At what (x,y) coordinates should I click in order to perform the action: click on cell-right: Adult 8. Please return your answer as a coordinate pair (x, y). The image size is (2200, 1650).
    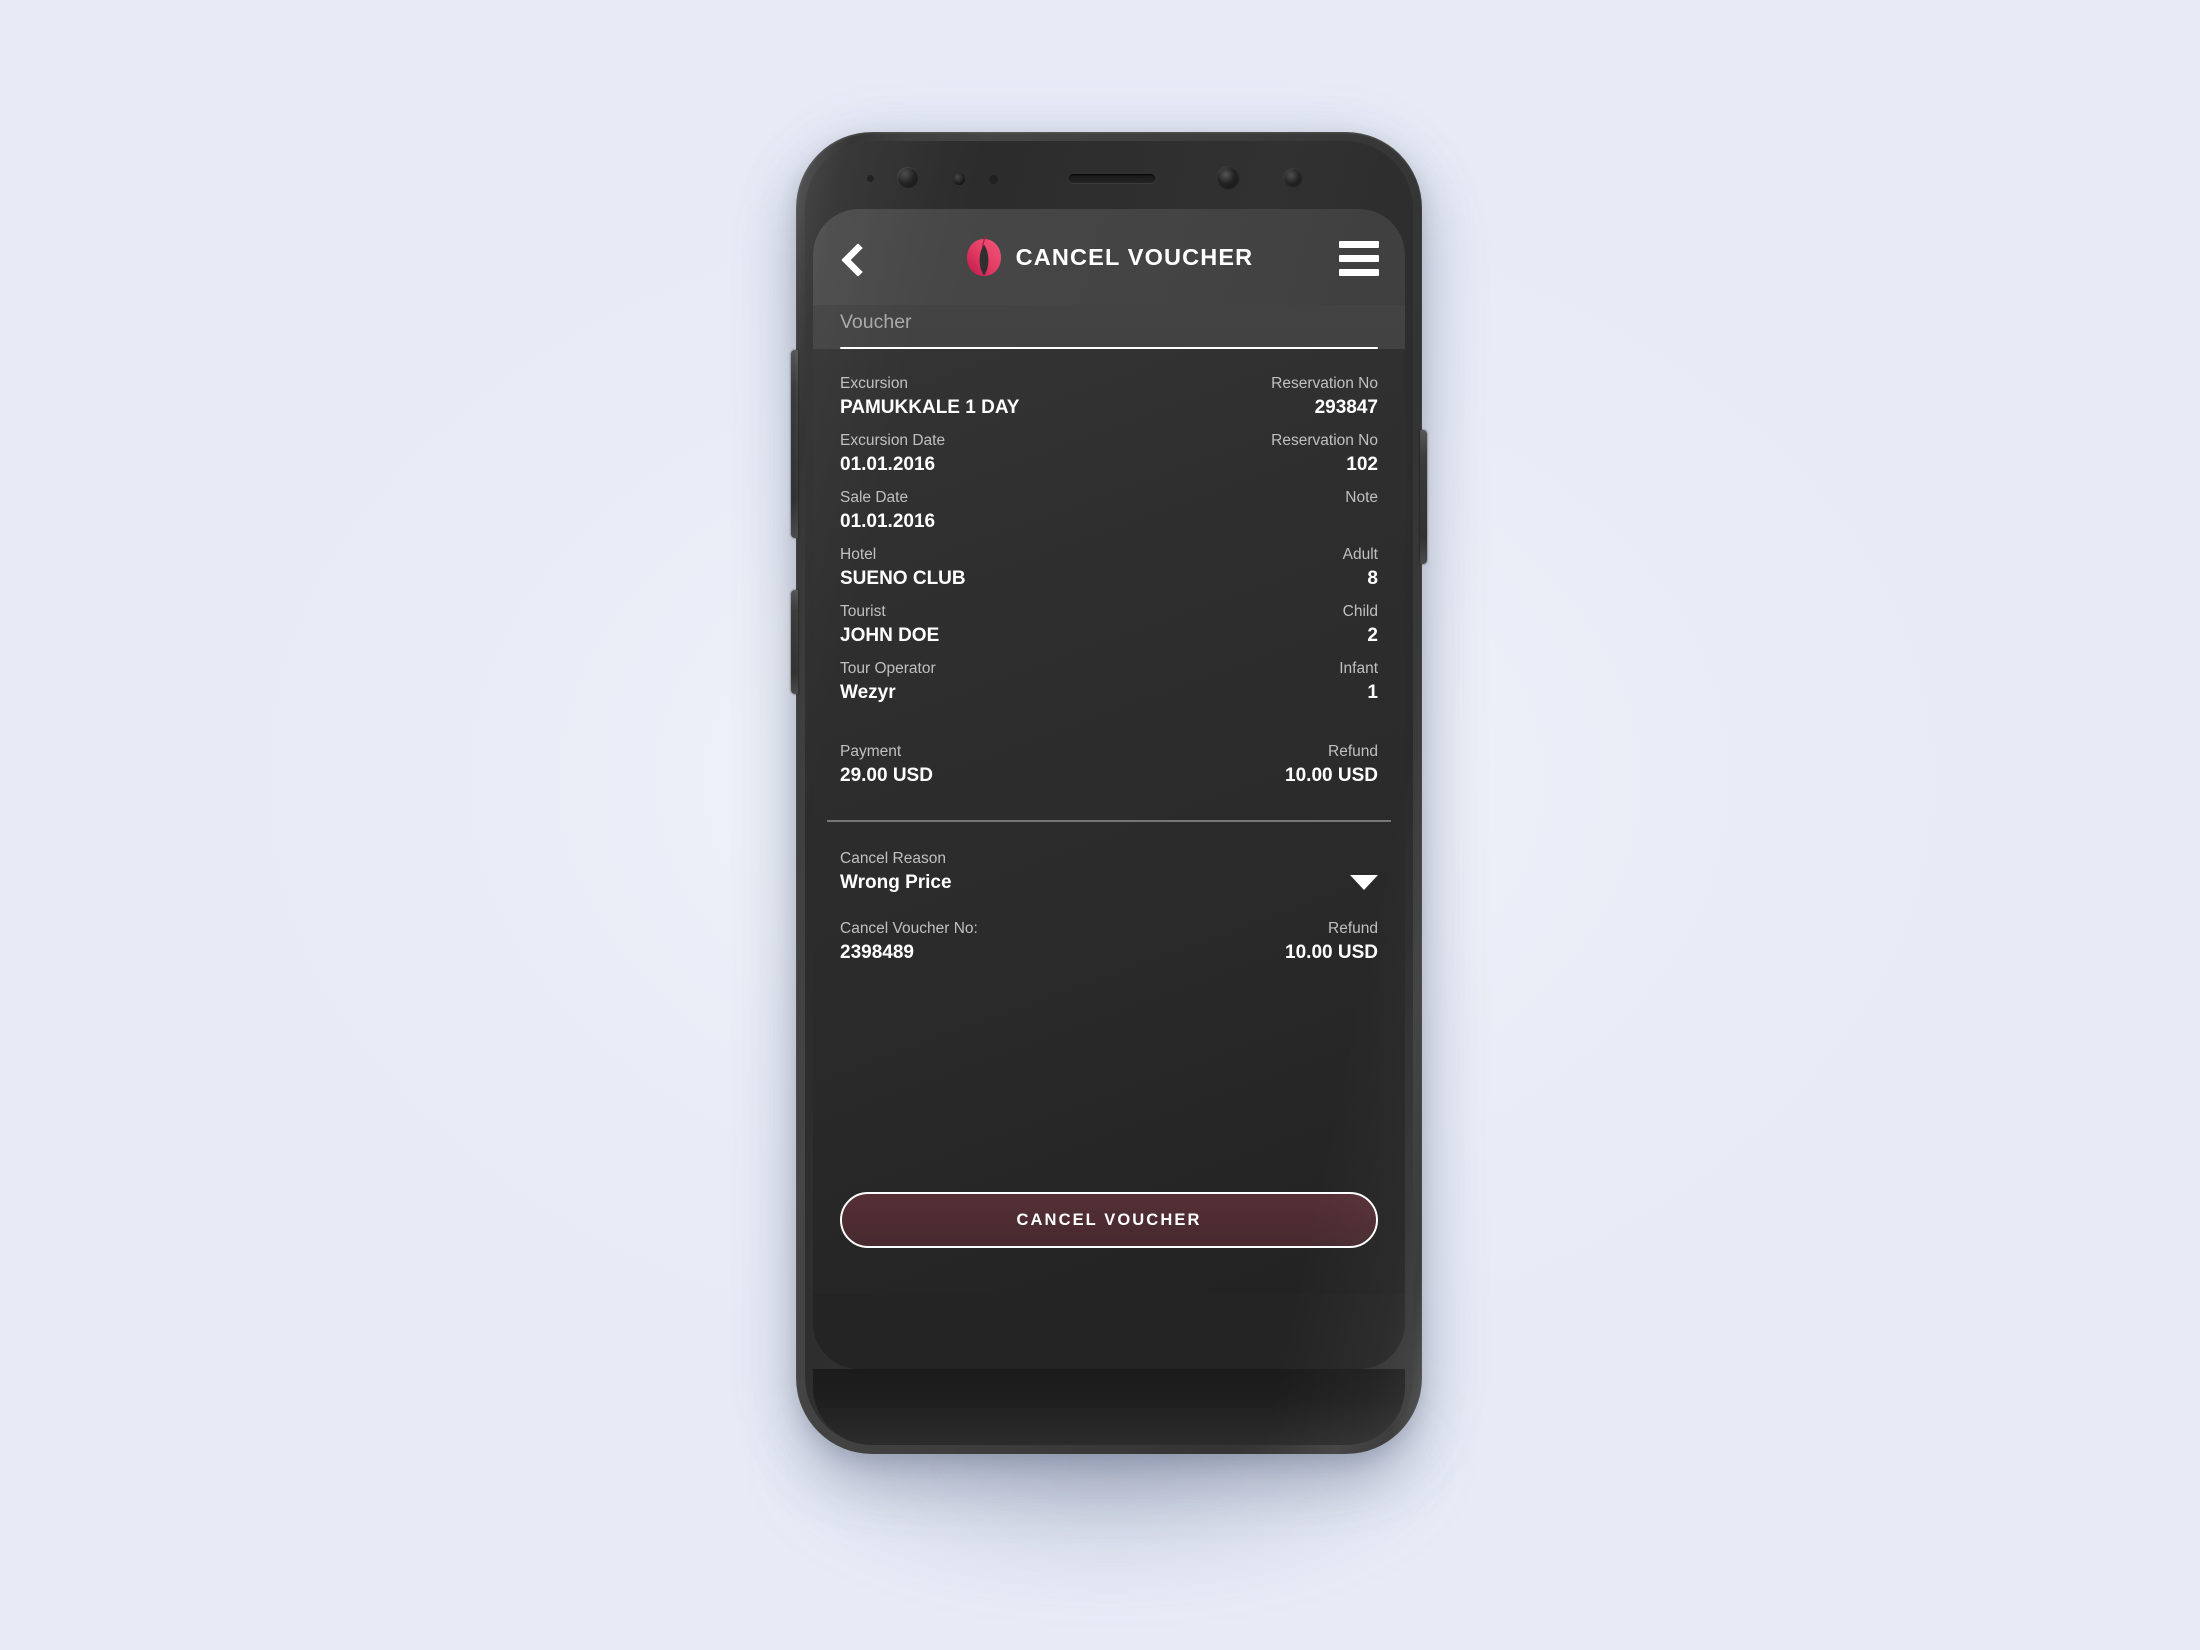
    Looking at the image, I should click on (1360, 568).